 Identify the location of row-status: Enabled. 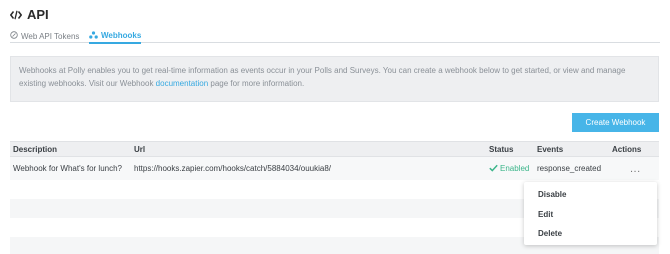
(509, 168).